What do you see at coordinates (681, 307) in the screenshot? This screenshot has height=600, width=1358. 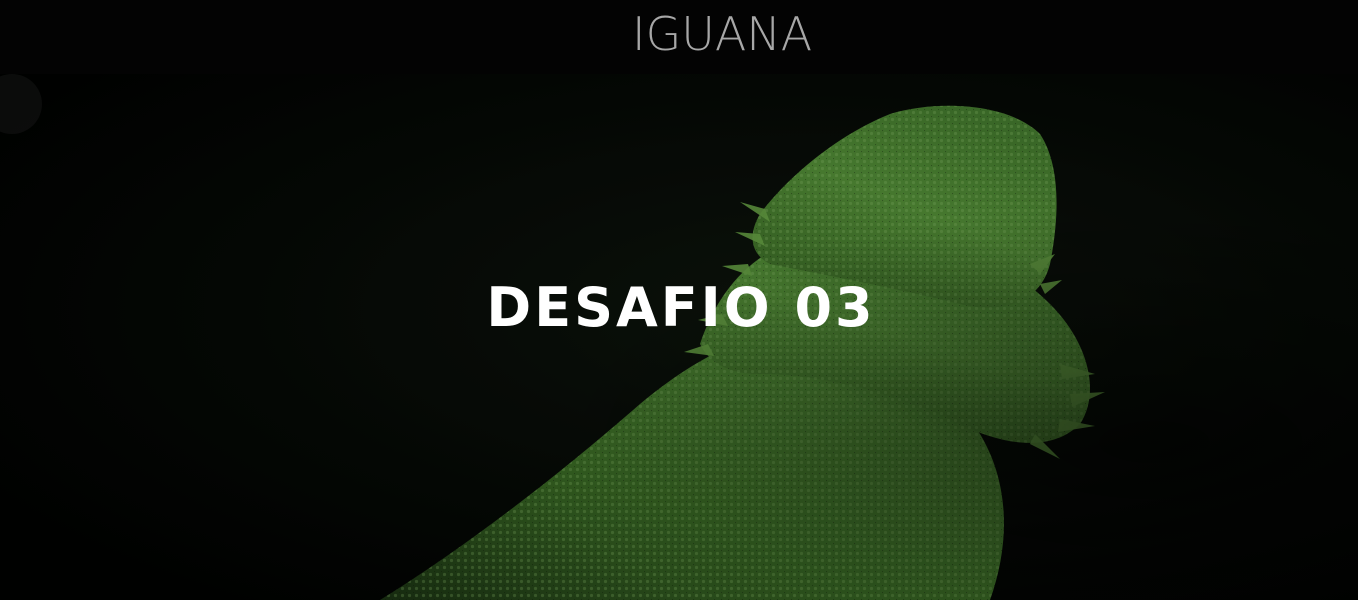 I see `hero-title: DESAFIO 03` at bounding box center [681, 307].